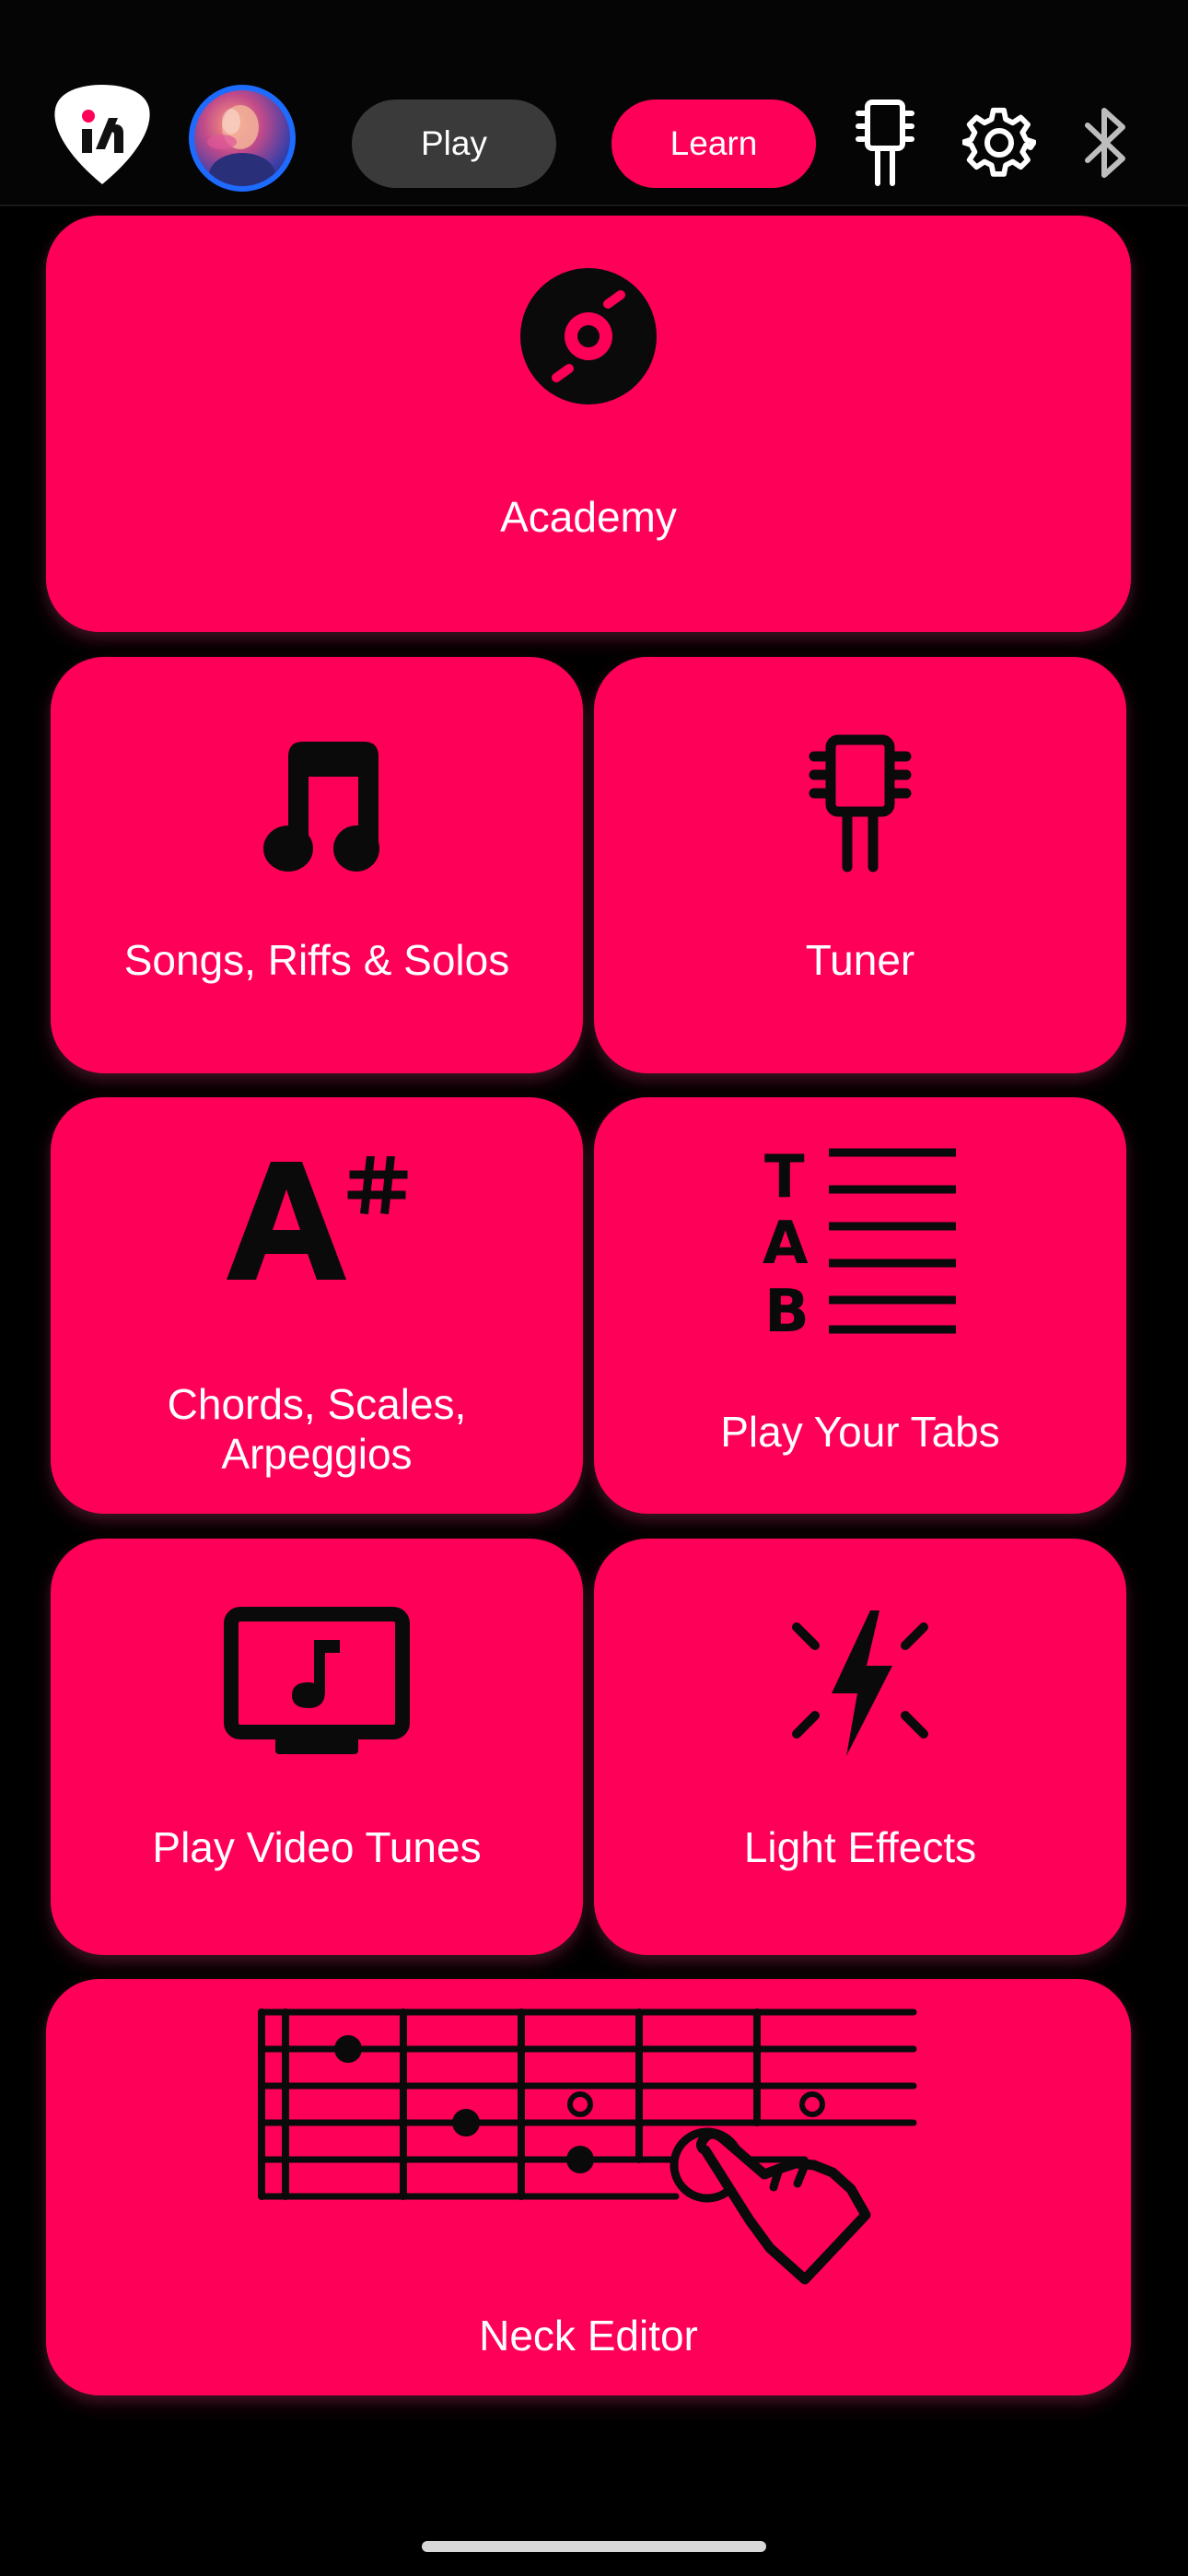  Describe the element at coordinates (316, 807) in the screenshot. I see `music-note-icon` at that location.